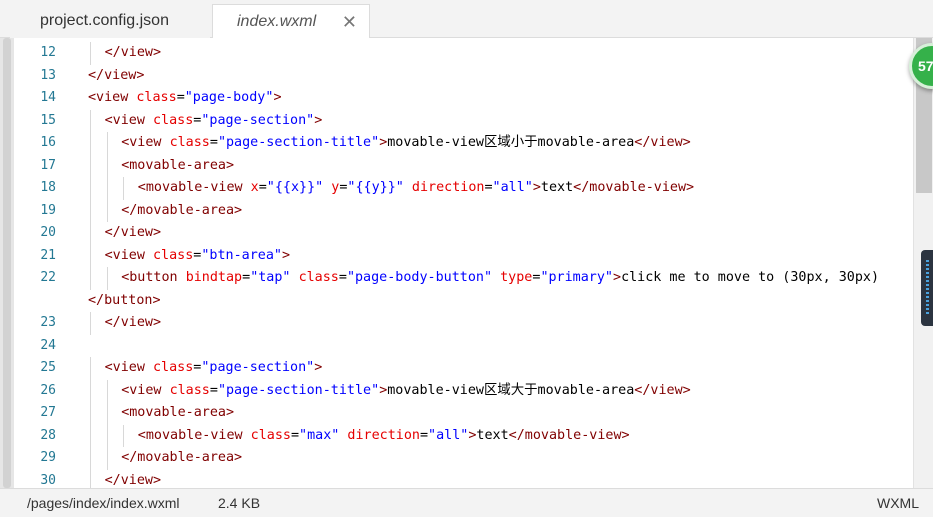 The image size is (933, 517). What do you see at coordinates (48, 345) in the screenshot?
I see `line-number: 24` at bounding box center [48, 345].